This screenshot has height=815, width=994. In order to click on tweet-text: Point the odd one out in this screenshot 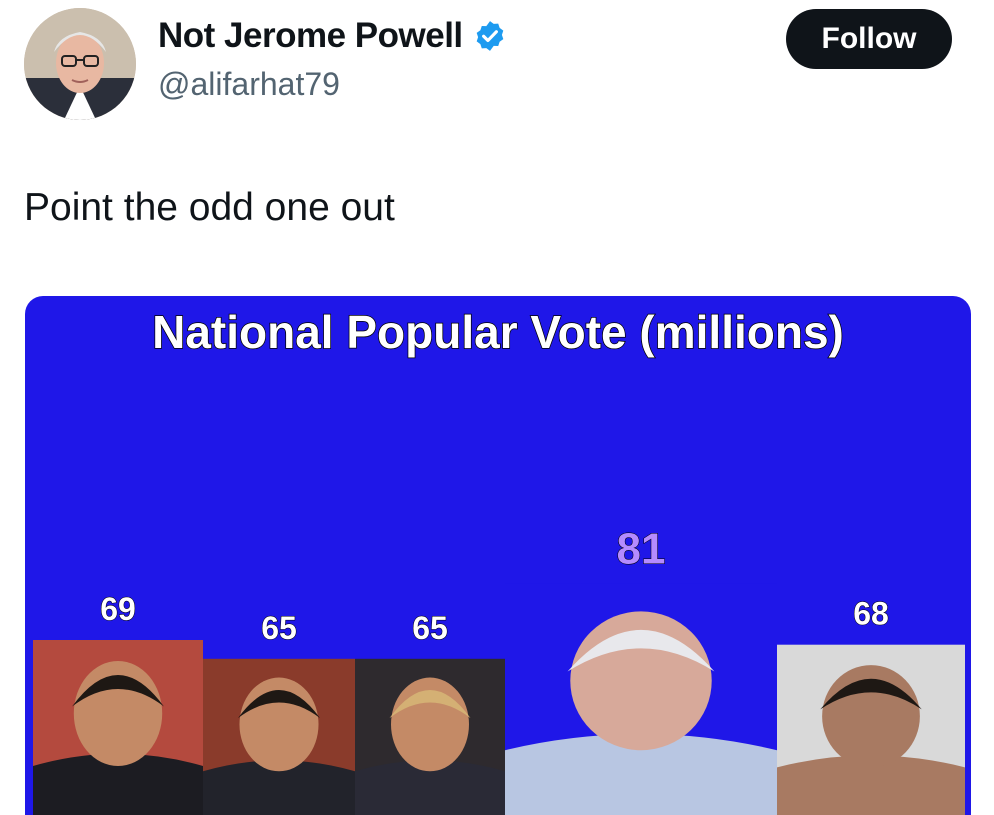, I will do `click(209, 207)`.